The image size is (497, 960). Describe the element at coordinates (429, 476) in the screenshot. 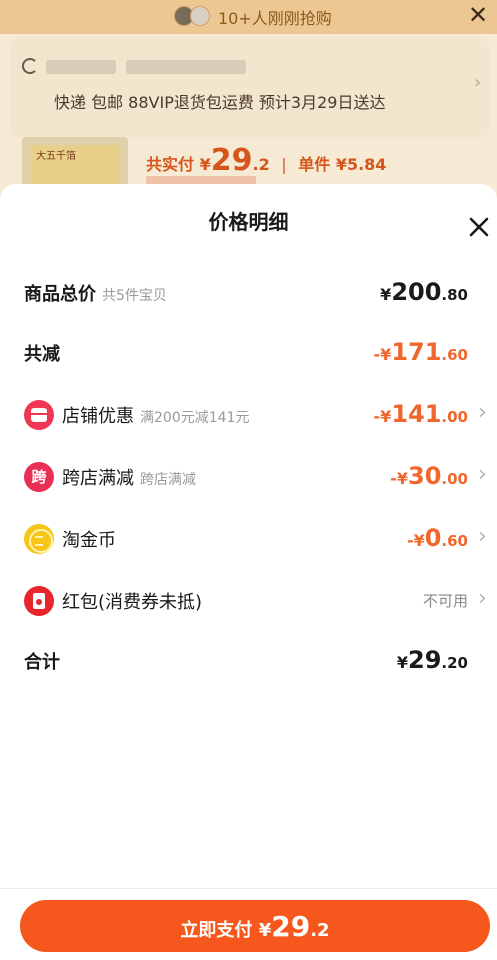

I see `row-amount: -¥30.00` at that location.